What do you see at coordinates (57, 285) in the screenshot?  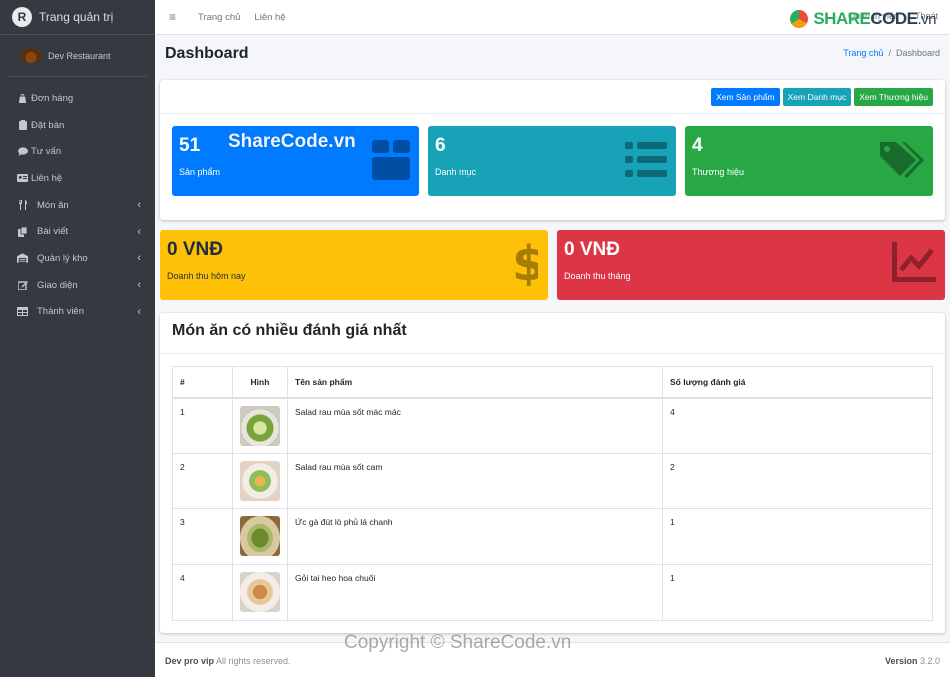 I see `sidebar-item-label: Giao diện` at bounding box center [57, 285].